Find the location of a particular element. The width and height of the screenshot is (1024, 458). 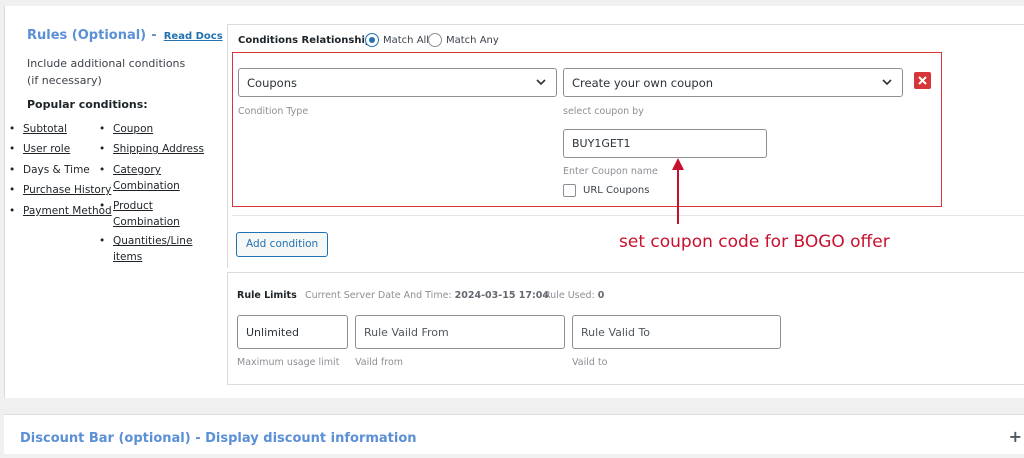

url-coupons-label: URL Coupons is located at coordinates (616, 190).